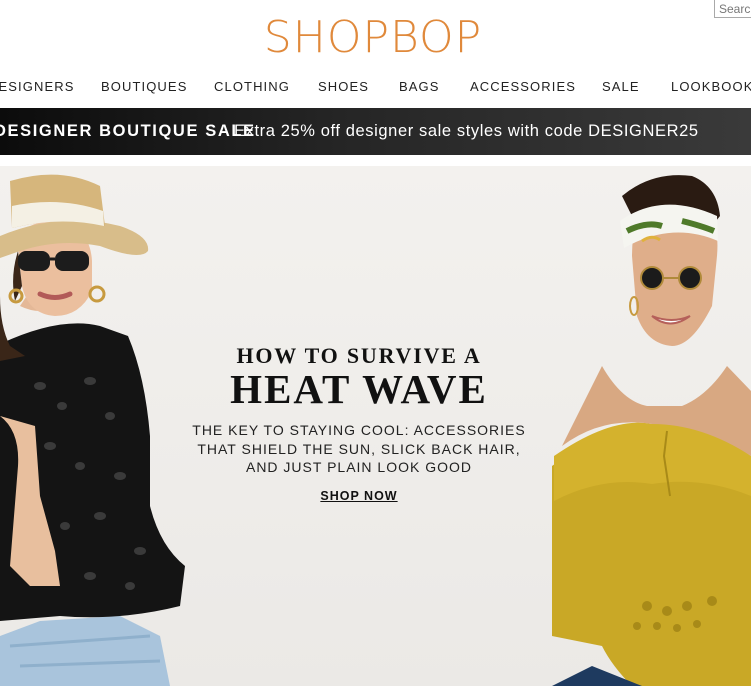  Describe the element at coordinates (358, 496) in the screenshot. I see `shop-now-link: SHOP NOW` at that location.